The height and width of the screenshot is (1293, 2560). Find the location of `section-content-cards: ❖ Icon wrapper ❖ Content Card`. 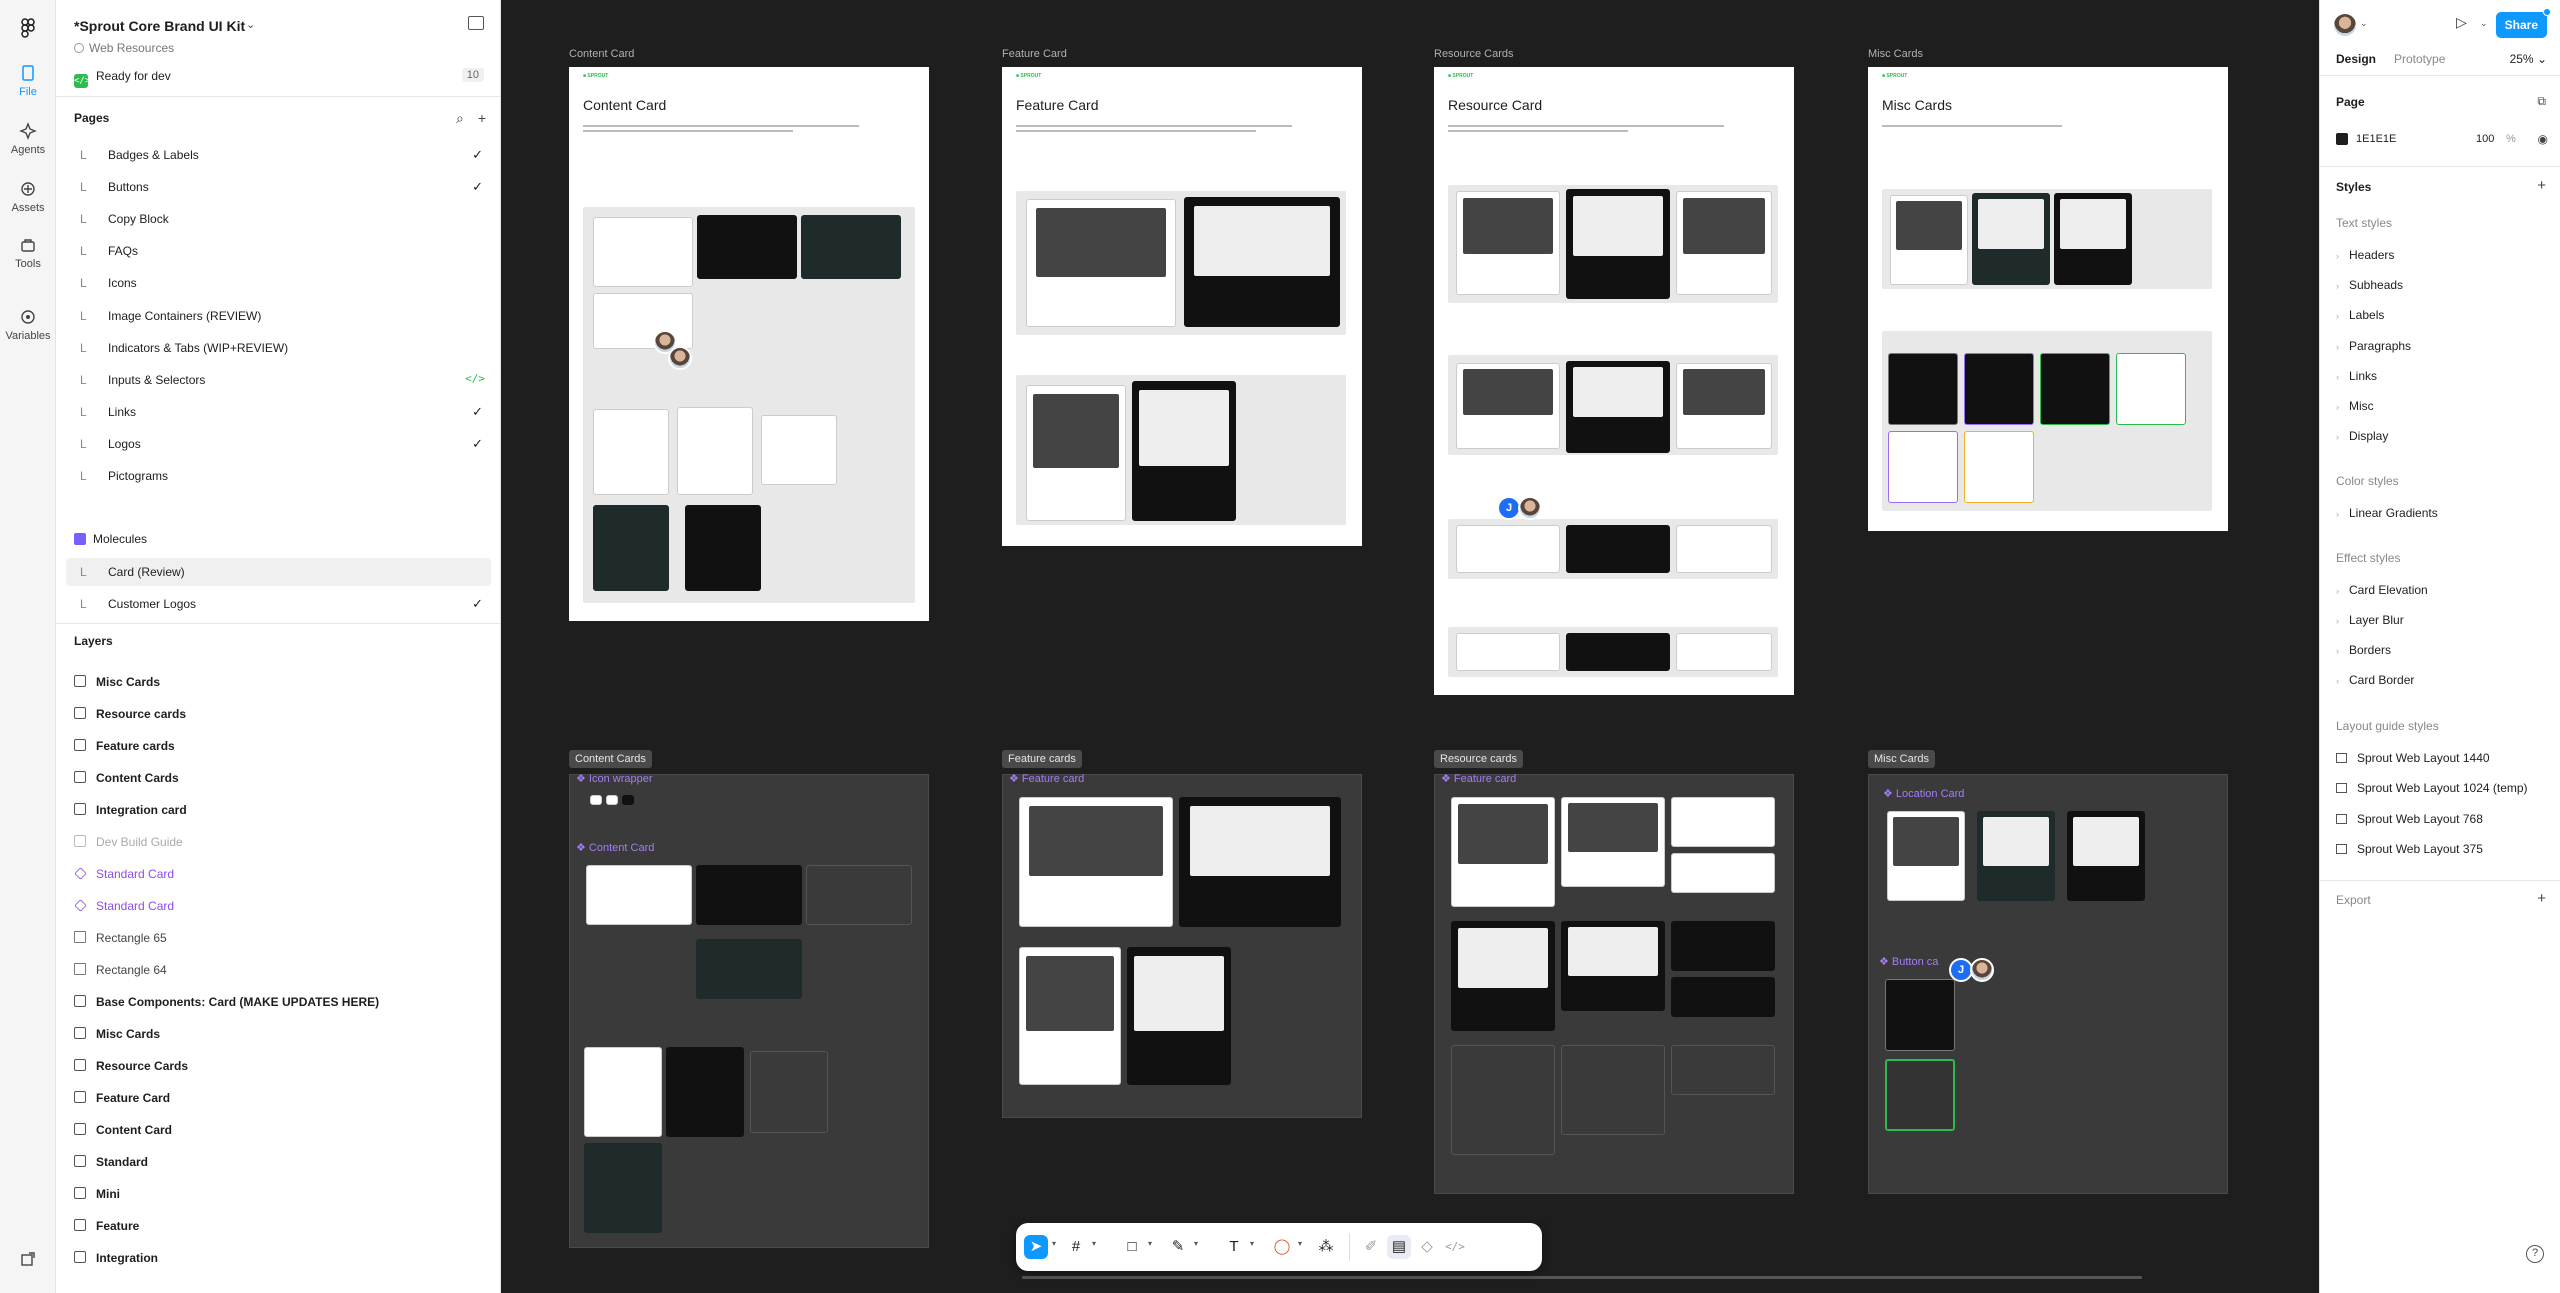

section-content-cards: ❖ Icon wrapper ❖ Content Card is located at coordinates (749, 1010).